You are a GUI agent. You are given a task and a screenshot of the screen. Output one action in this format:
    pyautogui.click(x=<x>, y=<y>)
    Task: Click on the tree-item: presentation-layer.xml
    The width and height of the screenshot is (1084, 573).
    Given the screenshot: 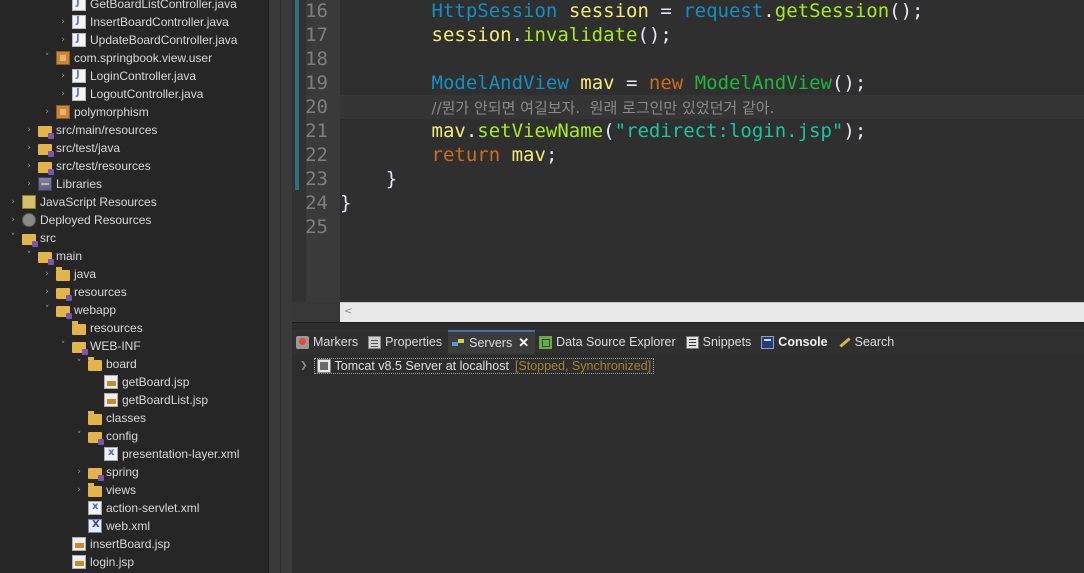 What is the action you would take?
    pyautogui.click(x=134, y=454)
    